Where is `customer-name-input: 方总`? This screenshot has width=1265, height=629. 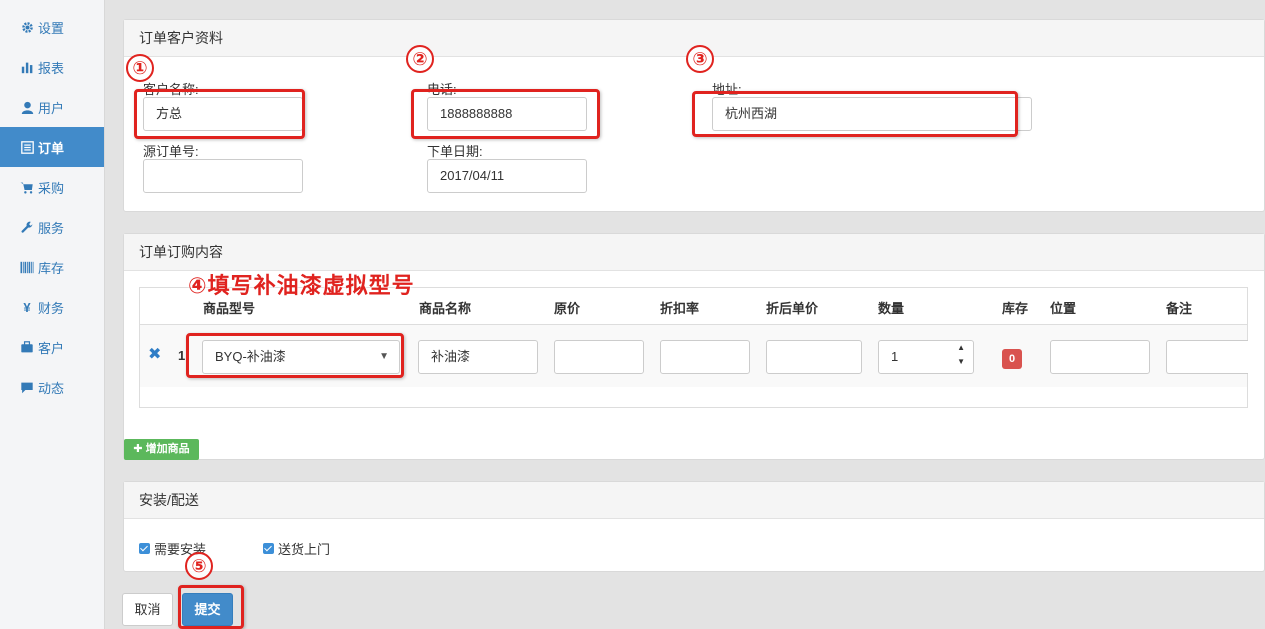
customer-name-input: 方总 is located at coordinates (223, 114).